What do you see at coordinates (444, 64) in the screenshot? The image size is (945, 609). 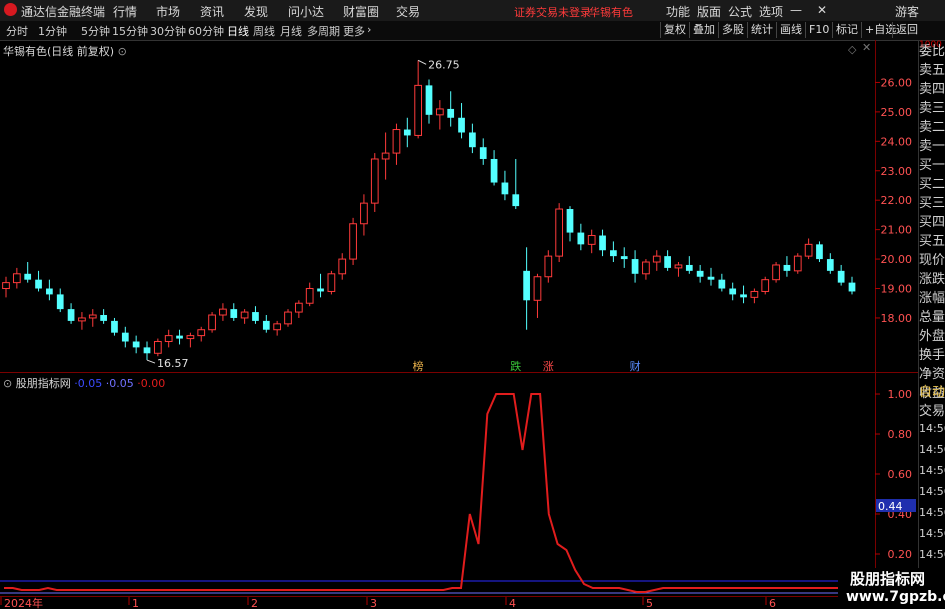 I see `high-label: 26.75` at bounding box center [444, 64].